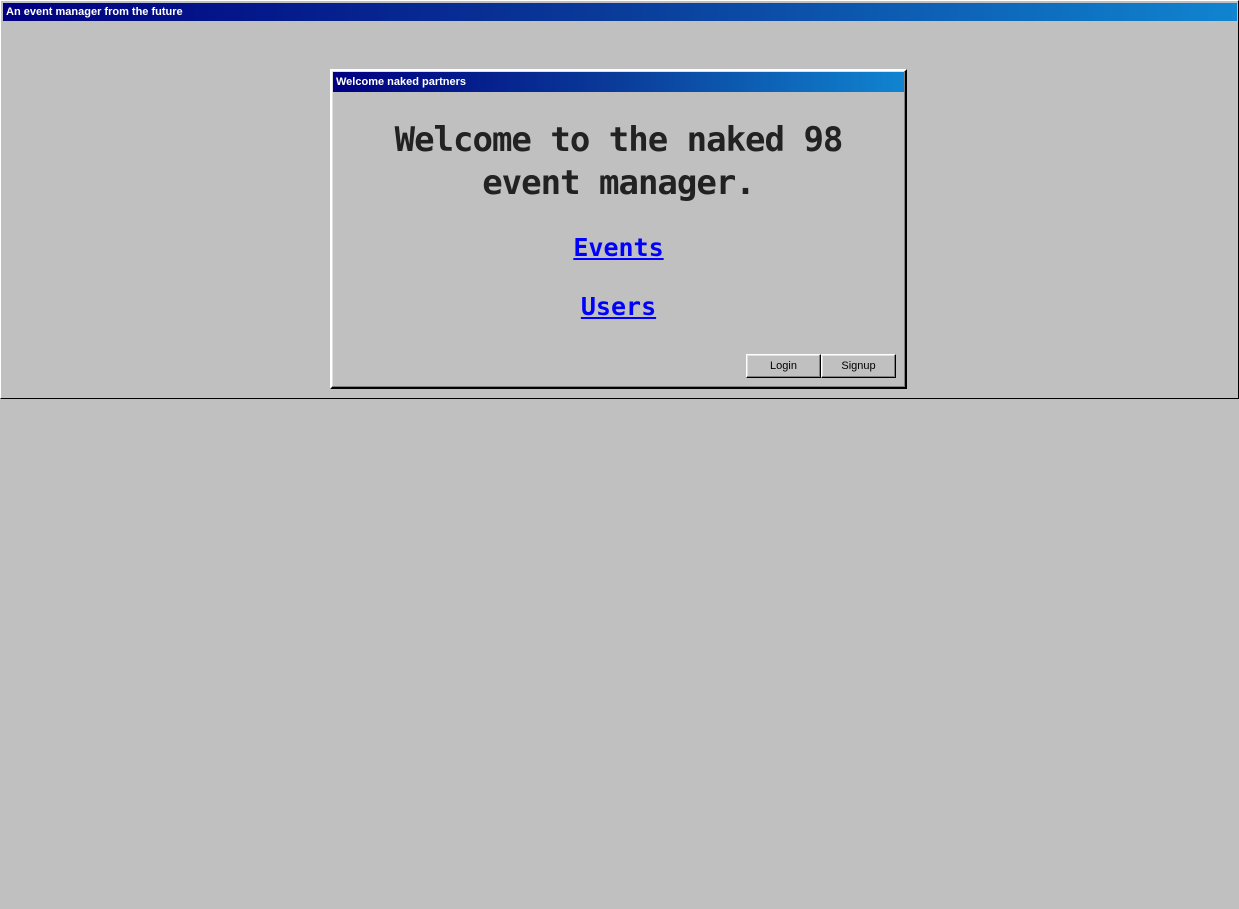 The height and width of the screenshot is (909, 1239). What do you see at coordinates (783, 366) in the screenshot?
I see `login-button: Login` at bounding box center [783, 366].